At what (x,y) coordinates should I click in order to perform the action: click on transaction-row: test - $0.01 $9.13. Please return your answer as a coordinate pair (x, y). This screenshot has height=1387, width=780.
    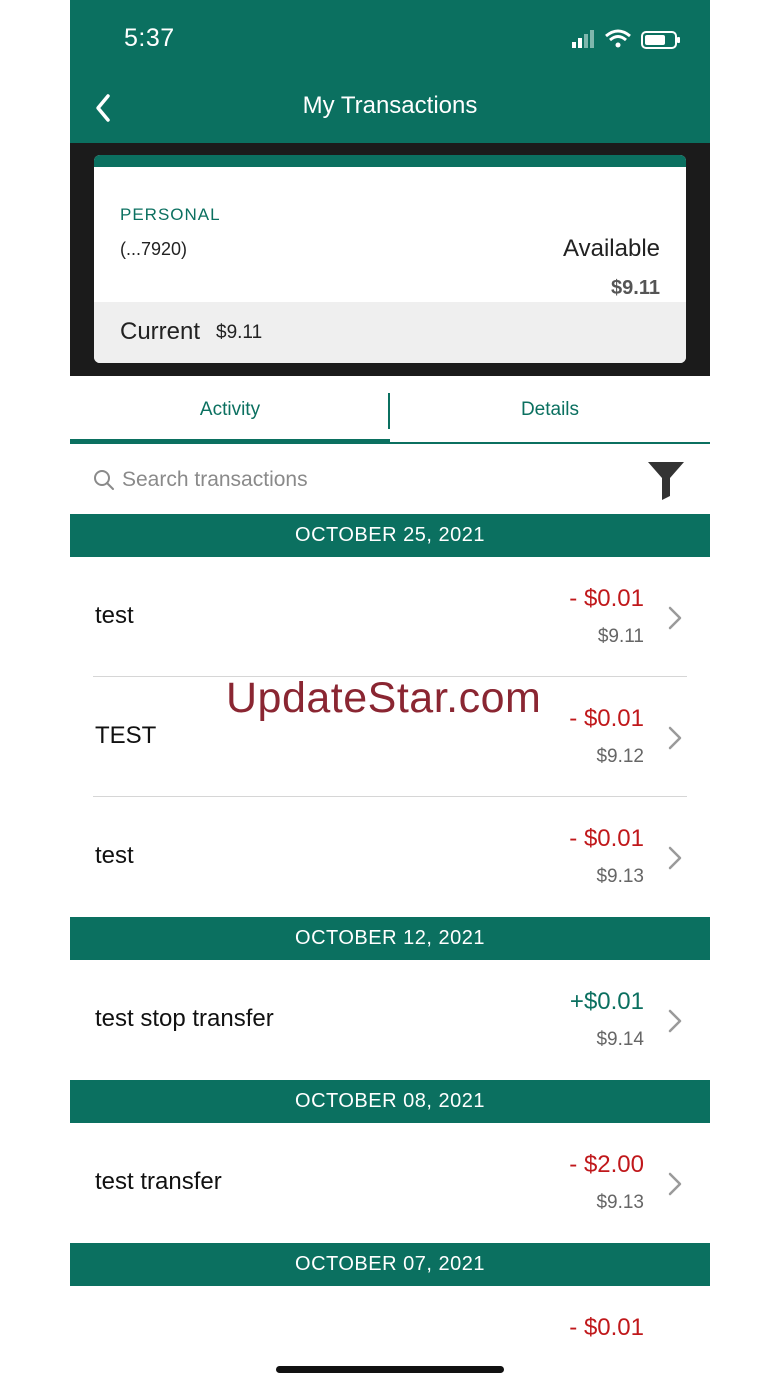
    Looking at the image, I should click on (390, 857).